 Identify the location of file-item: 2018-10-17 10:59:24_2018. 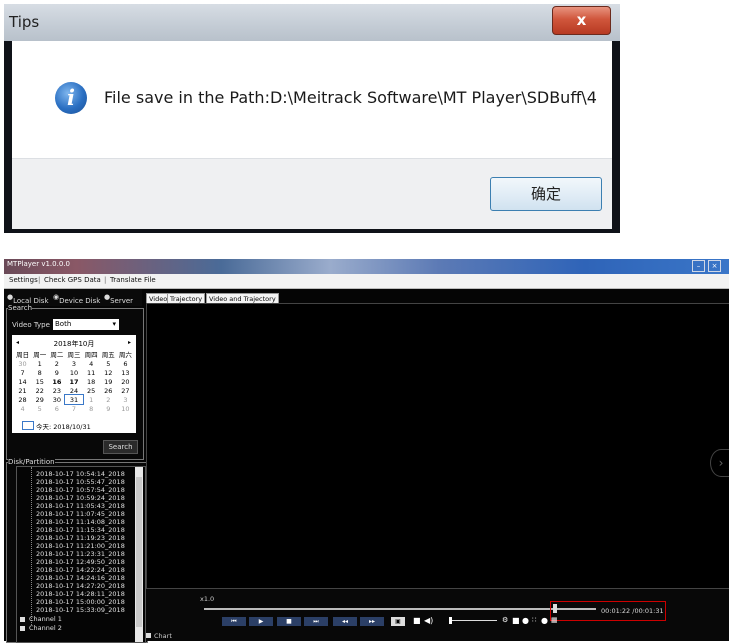
(80, 498).